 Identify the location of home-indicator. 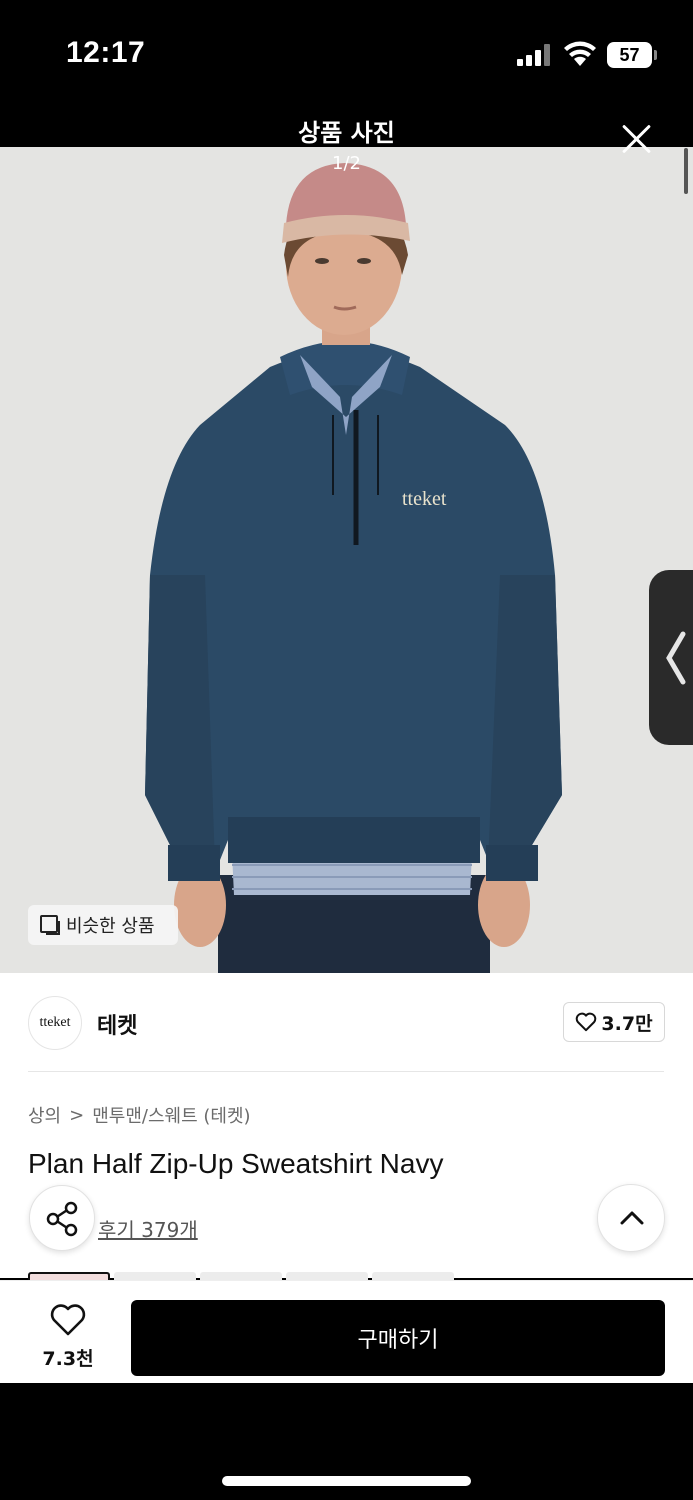
(346, 1481).